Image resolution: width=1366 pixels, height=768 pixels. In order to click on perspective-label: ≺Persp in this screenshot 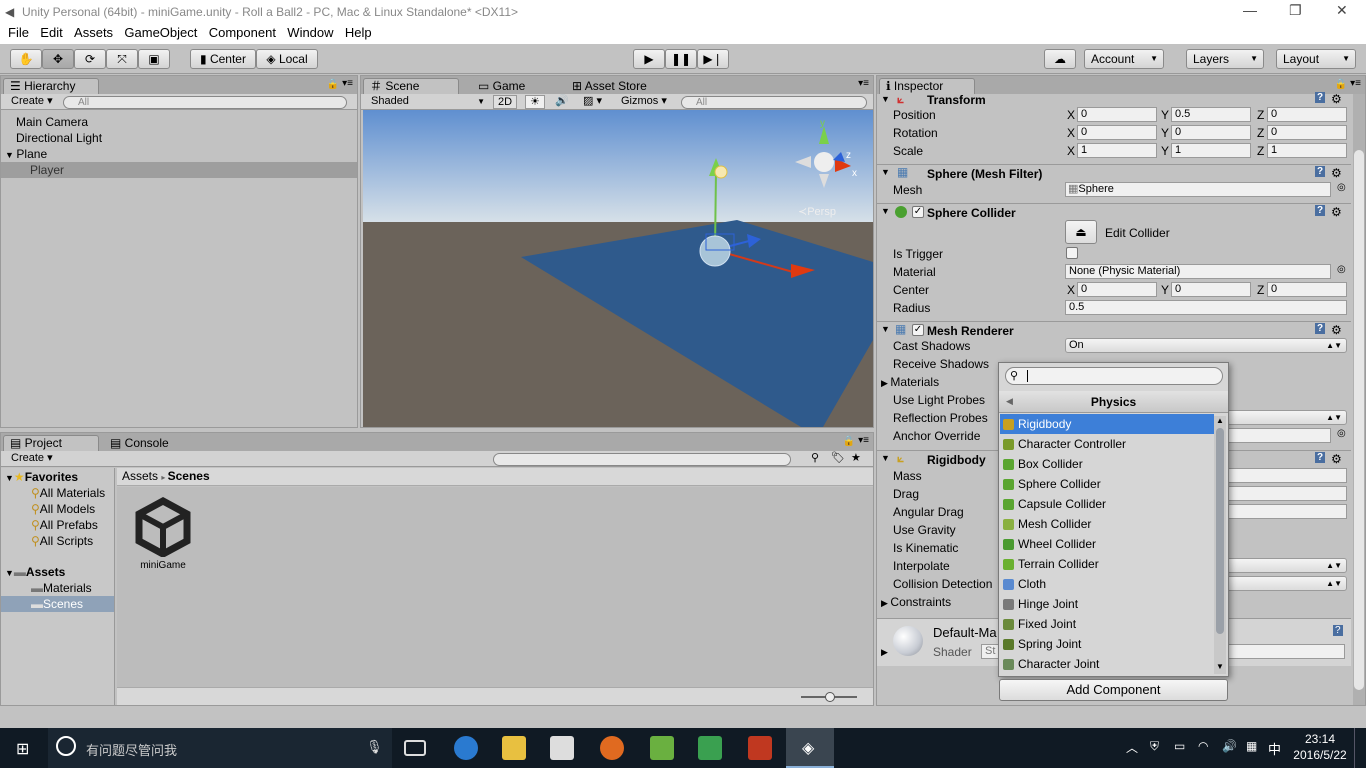, I will do `click(817, 211)`.